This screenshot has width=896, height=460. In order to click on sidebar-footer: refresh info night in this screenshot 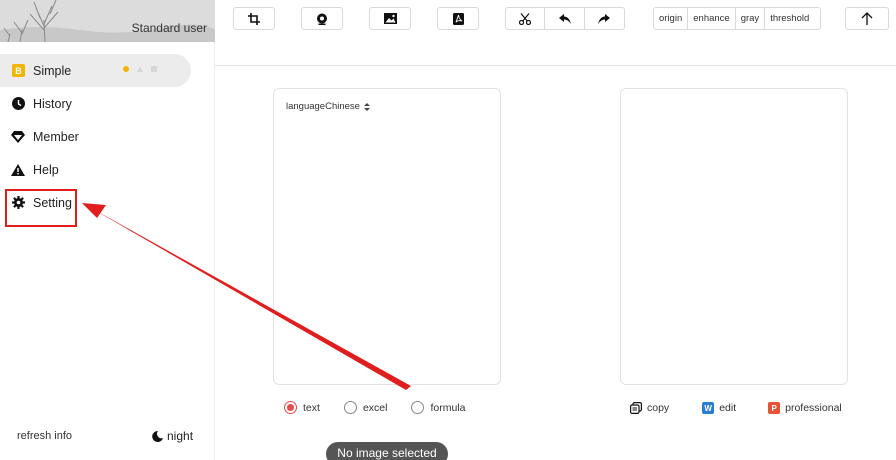, I will do `click(107, 437)`.